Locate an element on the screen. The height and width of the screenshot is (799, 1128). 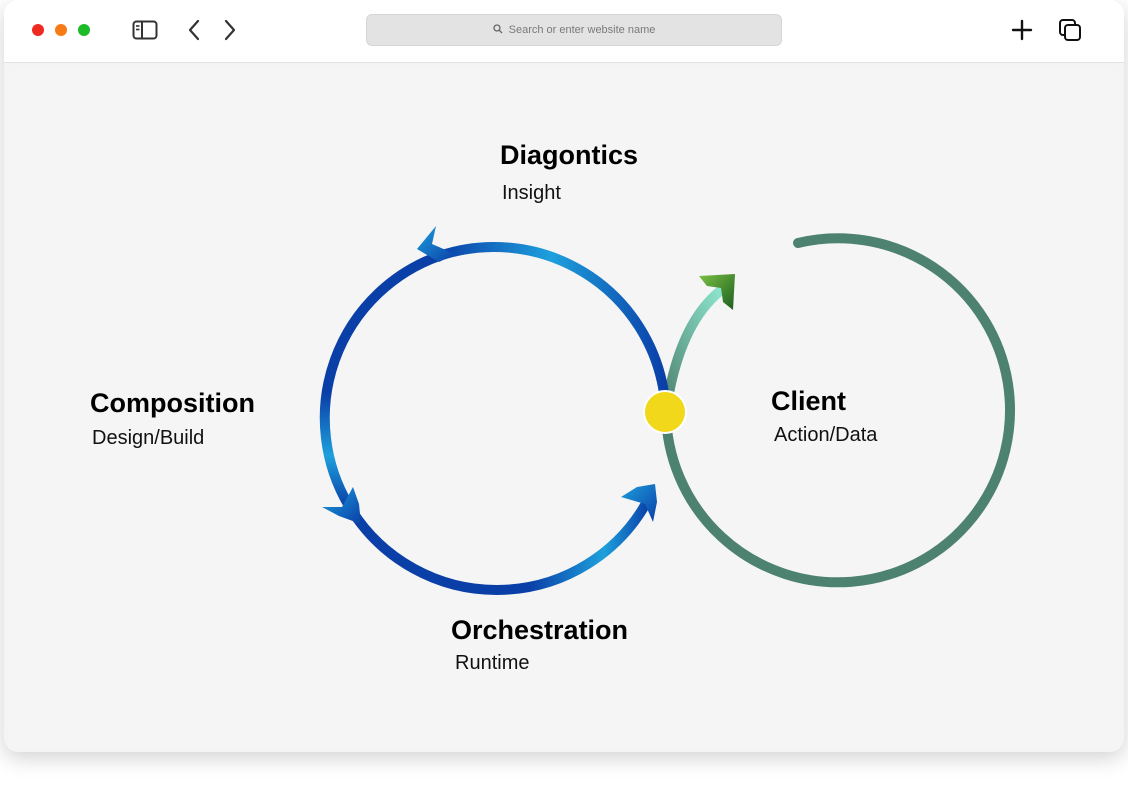
forward-icon is located at coordinates (230, 30).